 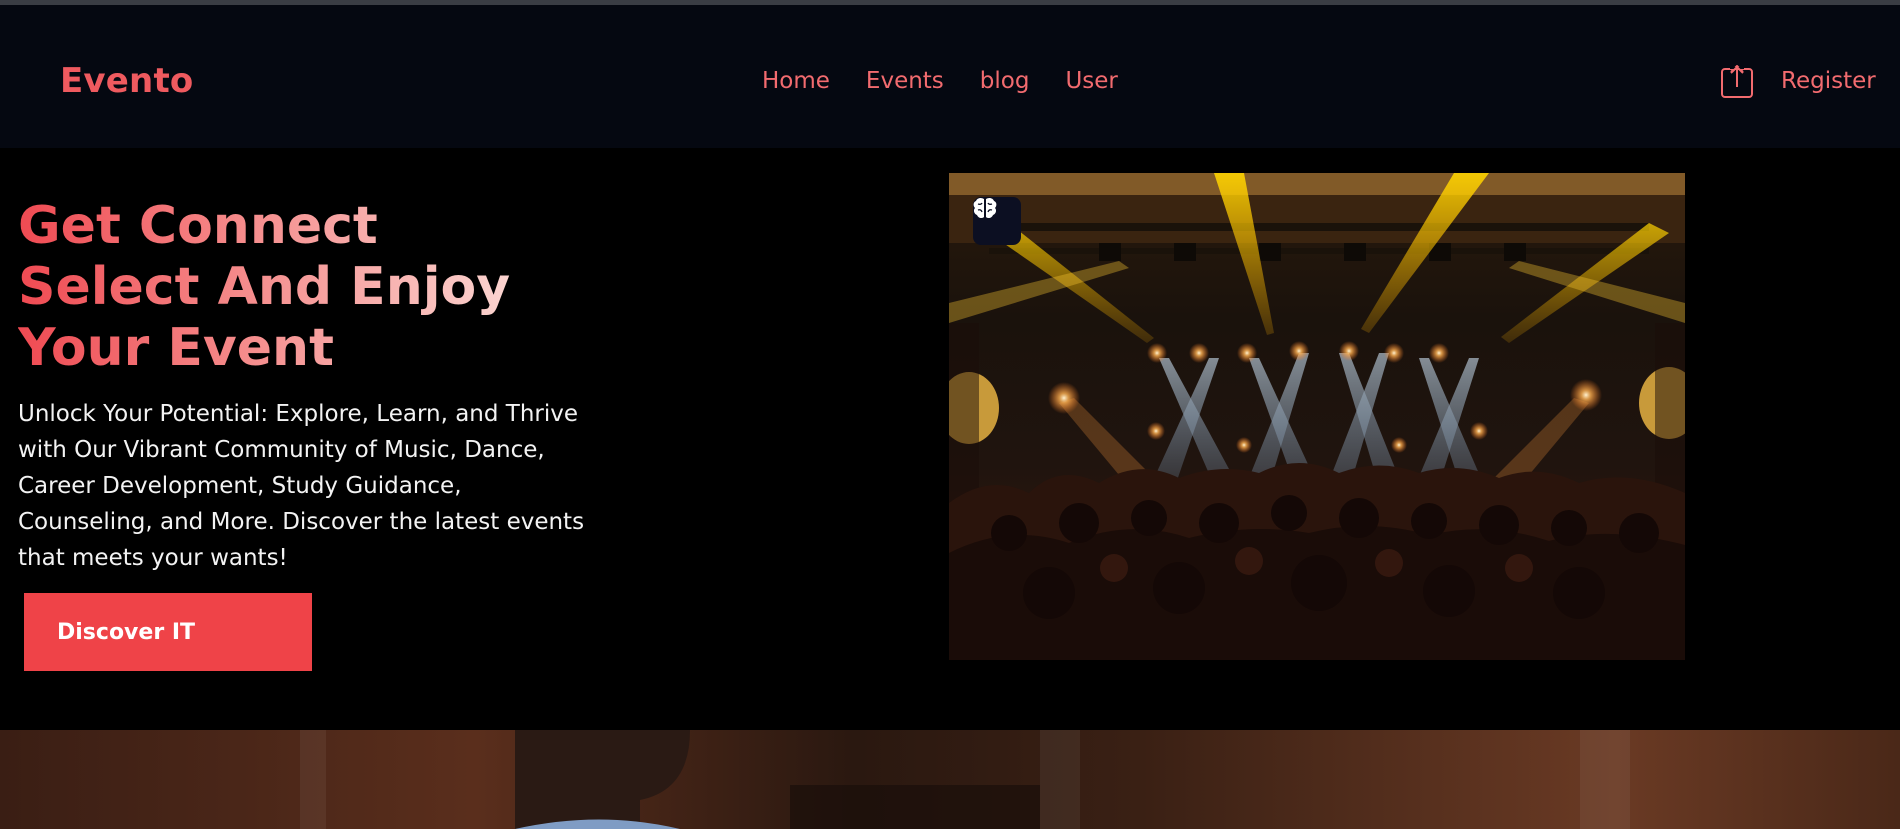 I want to click on nav-link-blog: blog, so click(x=1005, y=81).